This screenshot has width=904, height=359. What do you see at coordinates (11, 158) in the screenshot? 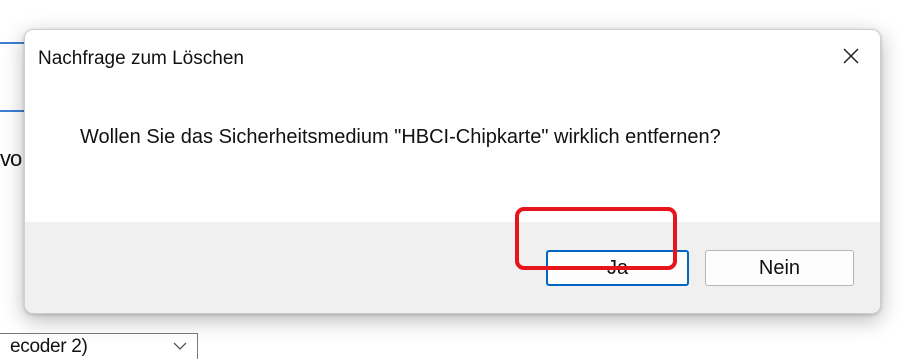
I see `background-partial-text: vo` at bounding box center [11, 158].